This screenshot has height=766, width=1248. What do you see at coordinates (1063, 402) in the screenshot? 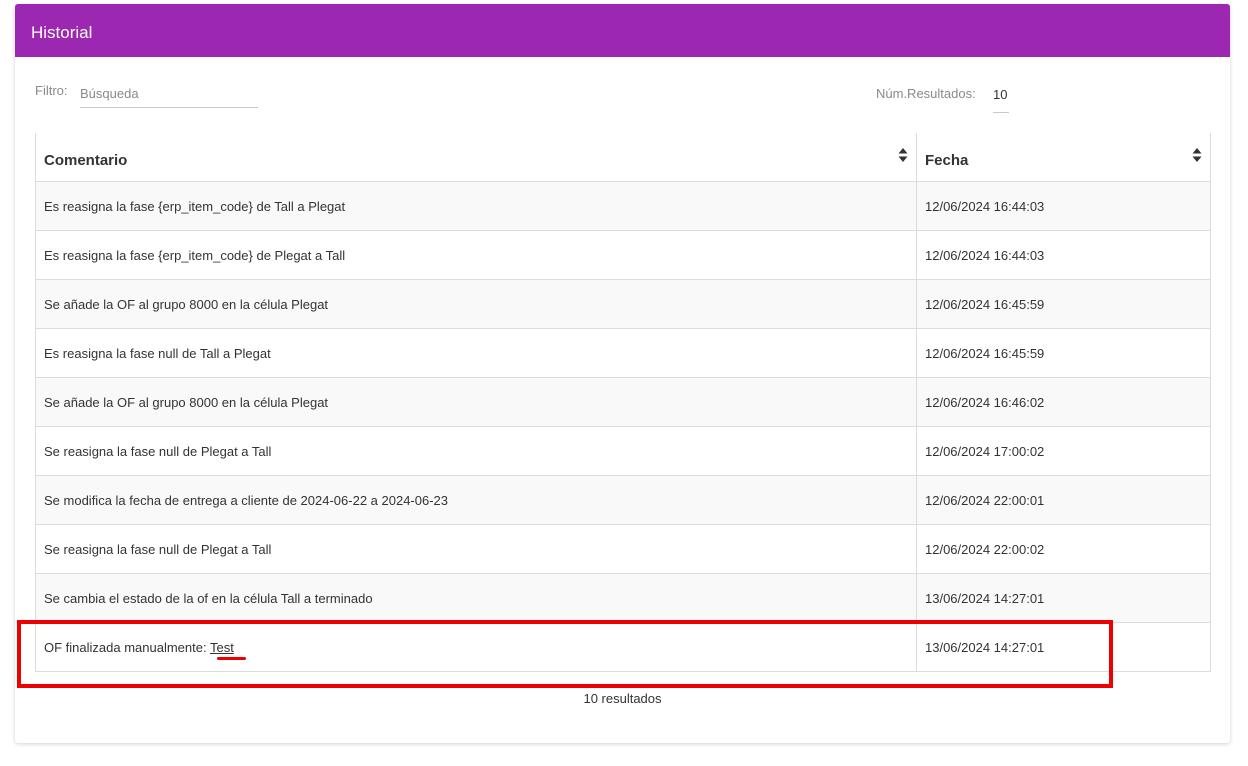
I see `date-cell: 12/06/2024 16:46:02` at bounding box center [1063, 402].